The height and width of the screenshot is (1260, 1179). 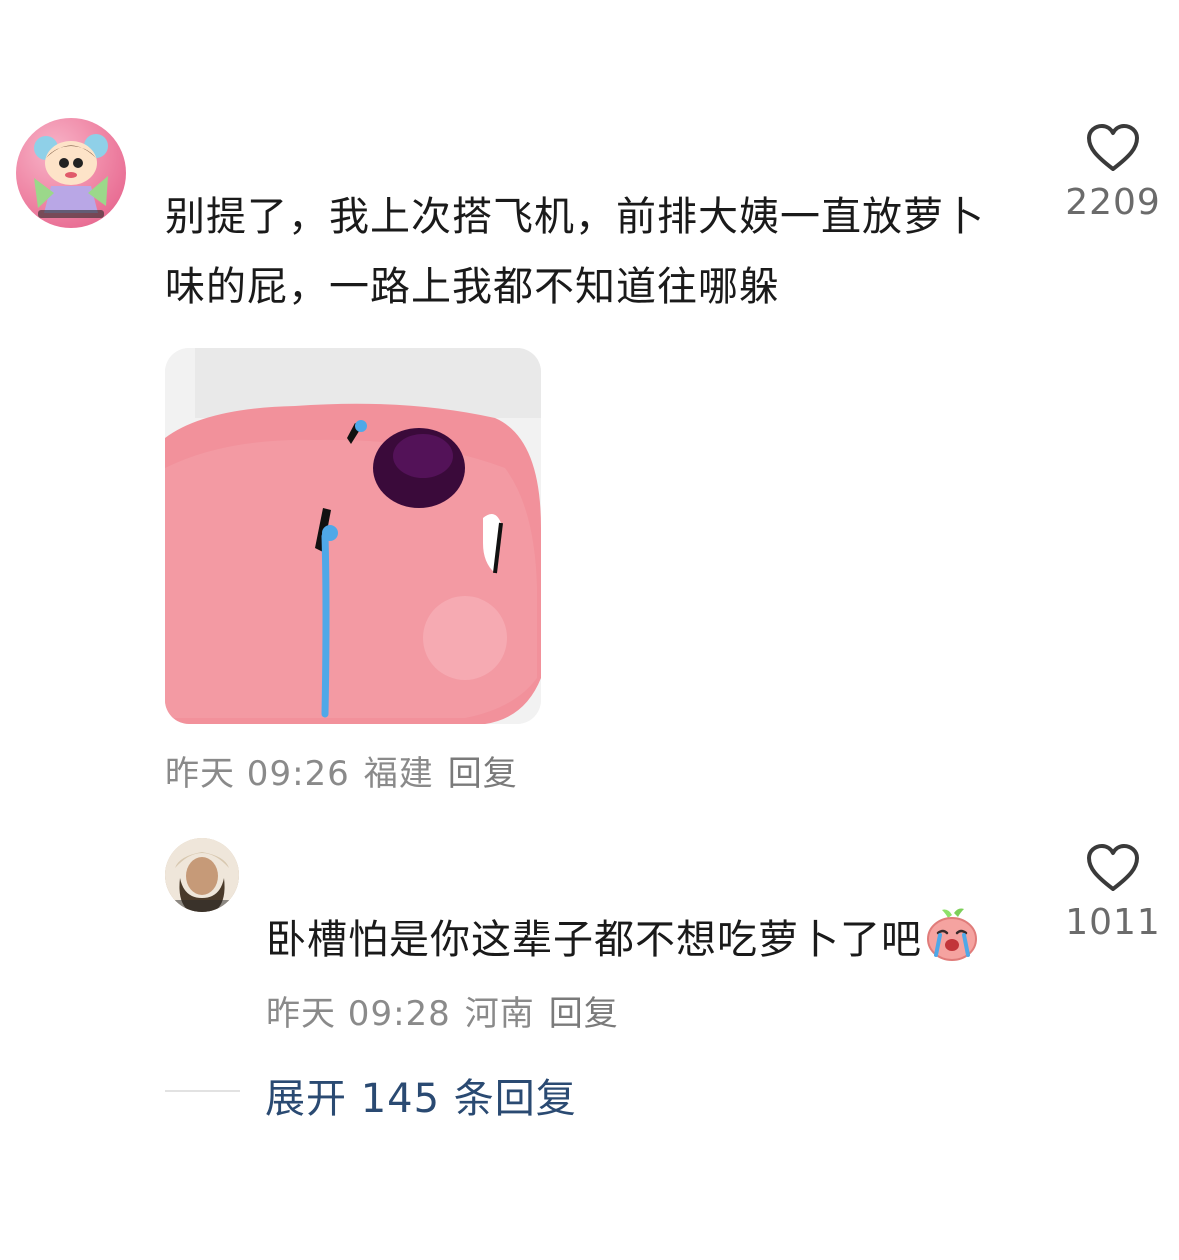 I want to click on crying-radish-sticker, so click(x=353, y=536).